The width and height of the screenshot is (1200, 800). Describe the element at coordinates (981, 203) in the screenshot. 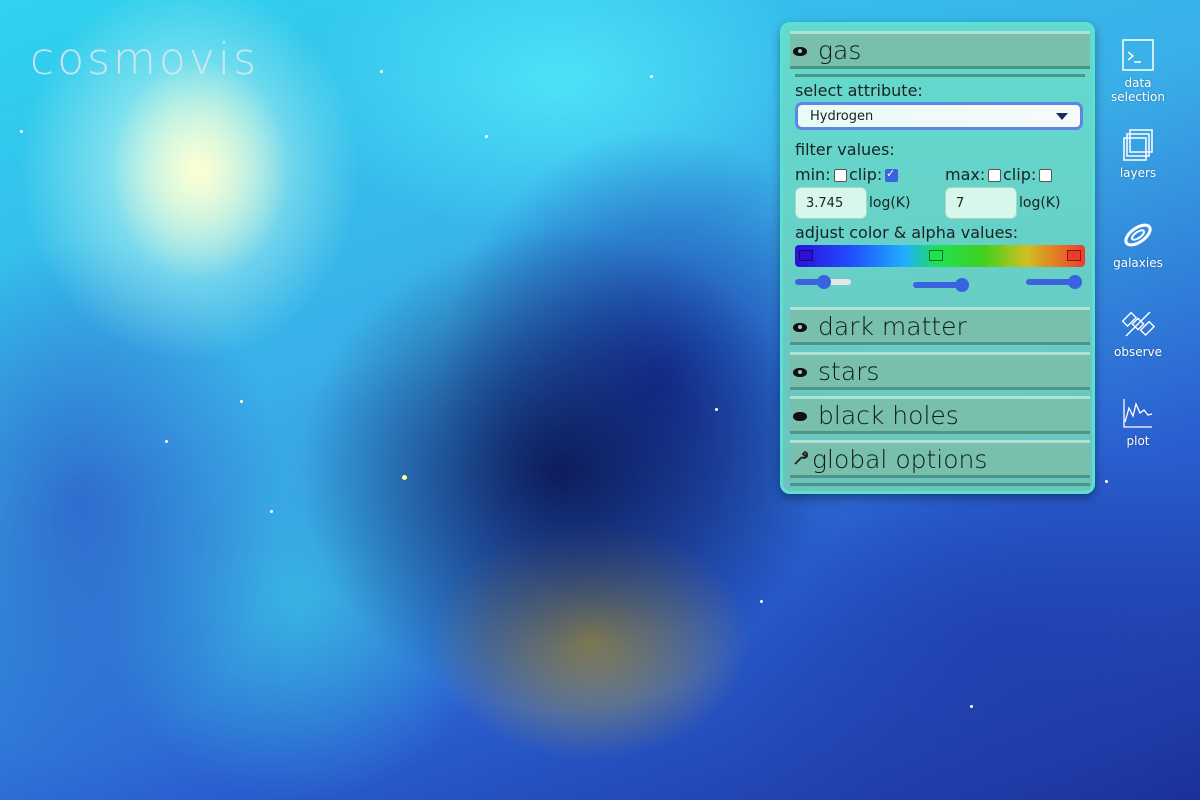

I see `max-value-input: 7` at that location.